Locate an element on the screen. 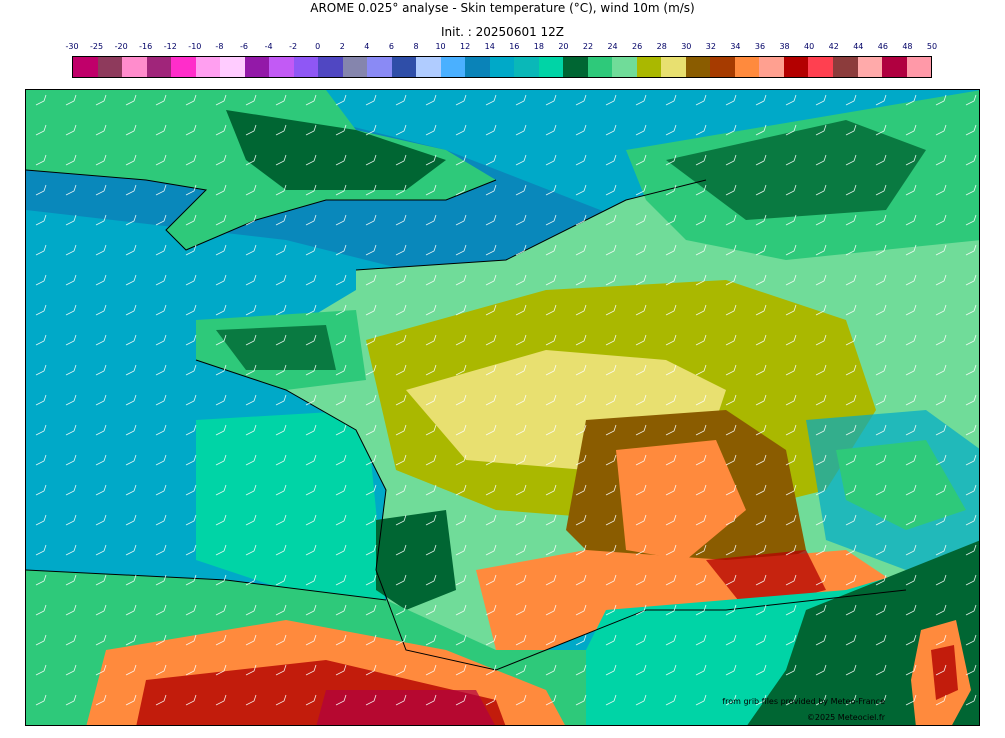 This screenshot has width=1005, height=738. scale-tick-label: 18 is located at coordinates (538, 46).